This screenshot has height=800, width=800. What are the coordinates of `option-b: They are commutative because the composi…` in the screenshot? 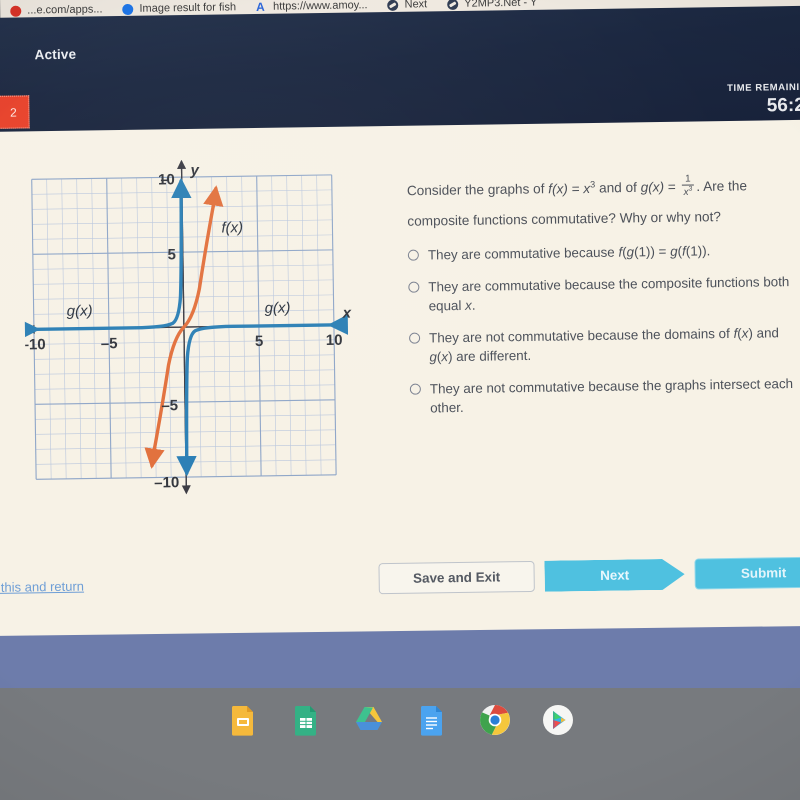 It's located at (604, 294).